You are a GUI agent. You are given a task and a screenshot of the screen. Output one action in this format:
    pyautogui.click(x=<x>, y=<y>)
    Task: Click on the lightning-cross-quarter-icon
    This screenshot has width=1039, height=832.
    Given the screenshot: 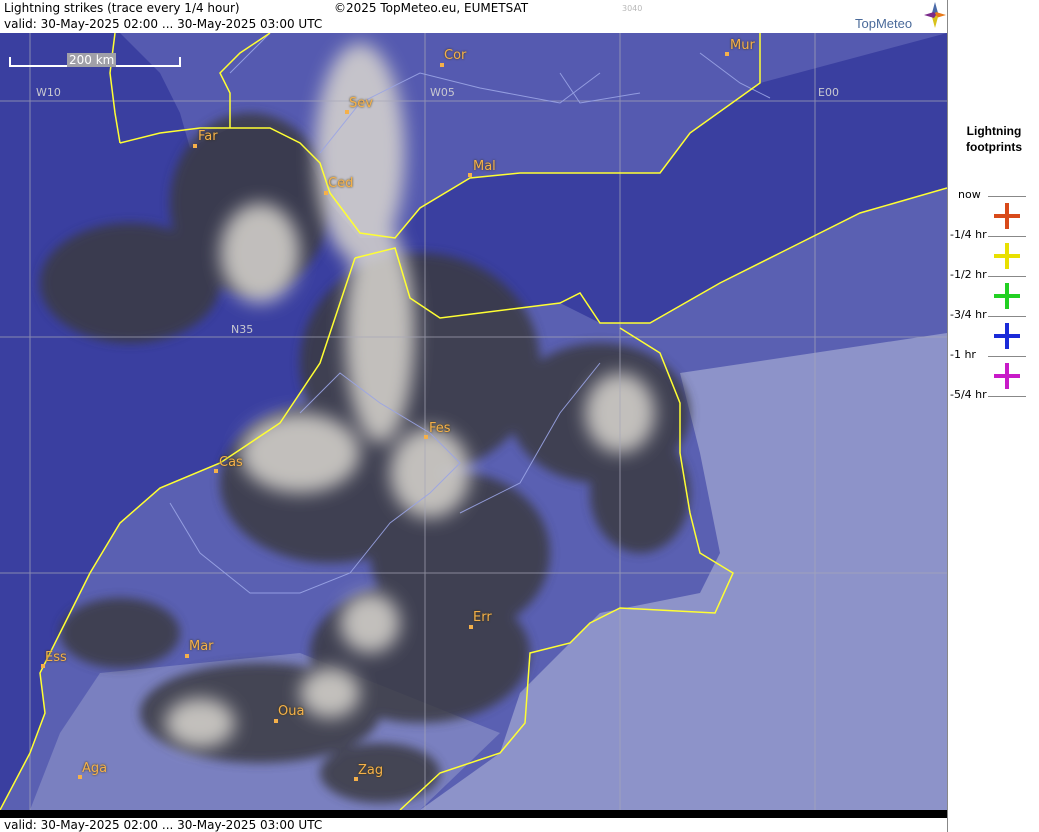 What is the action you would take?
    pyautogui.click(x=1007, y=256)
    